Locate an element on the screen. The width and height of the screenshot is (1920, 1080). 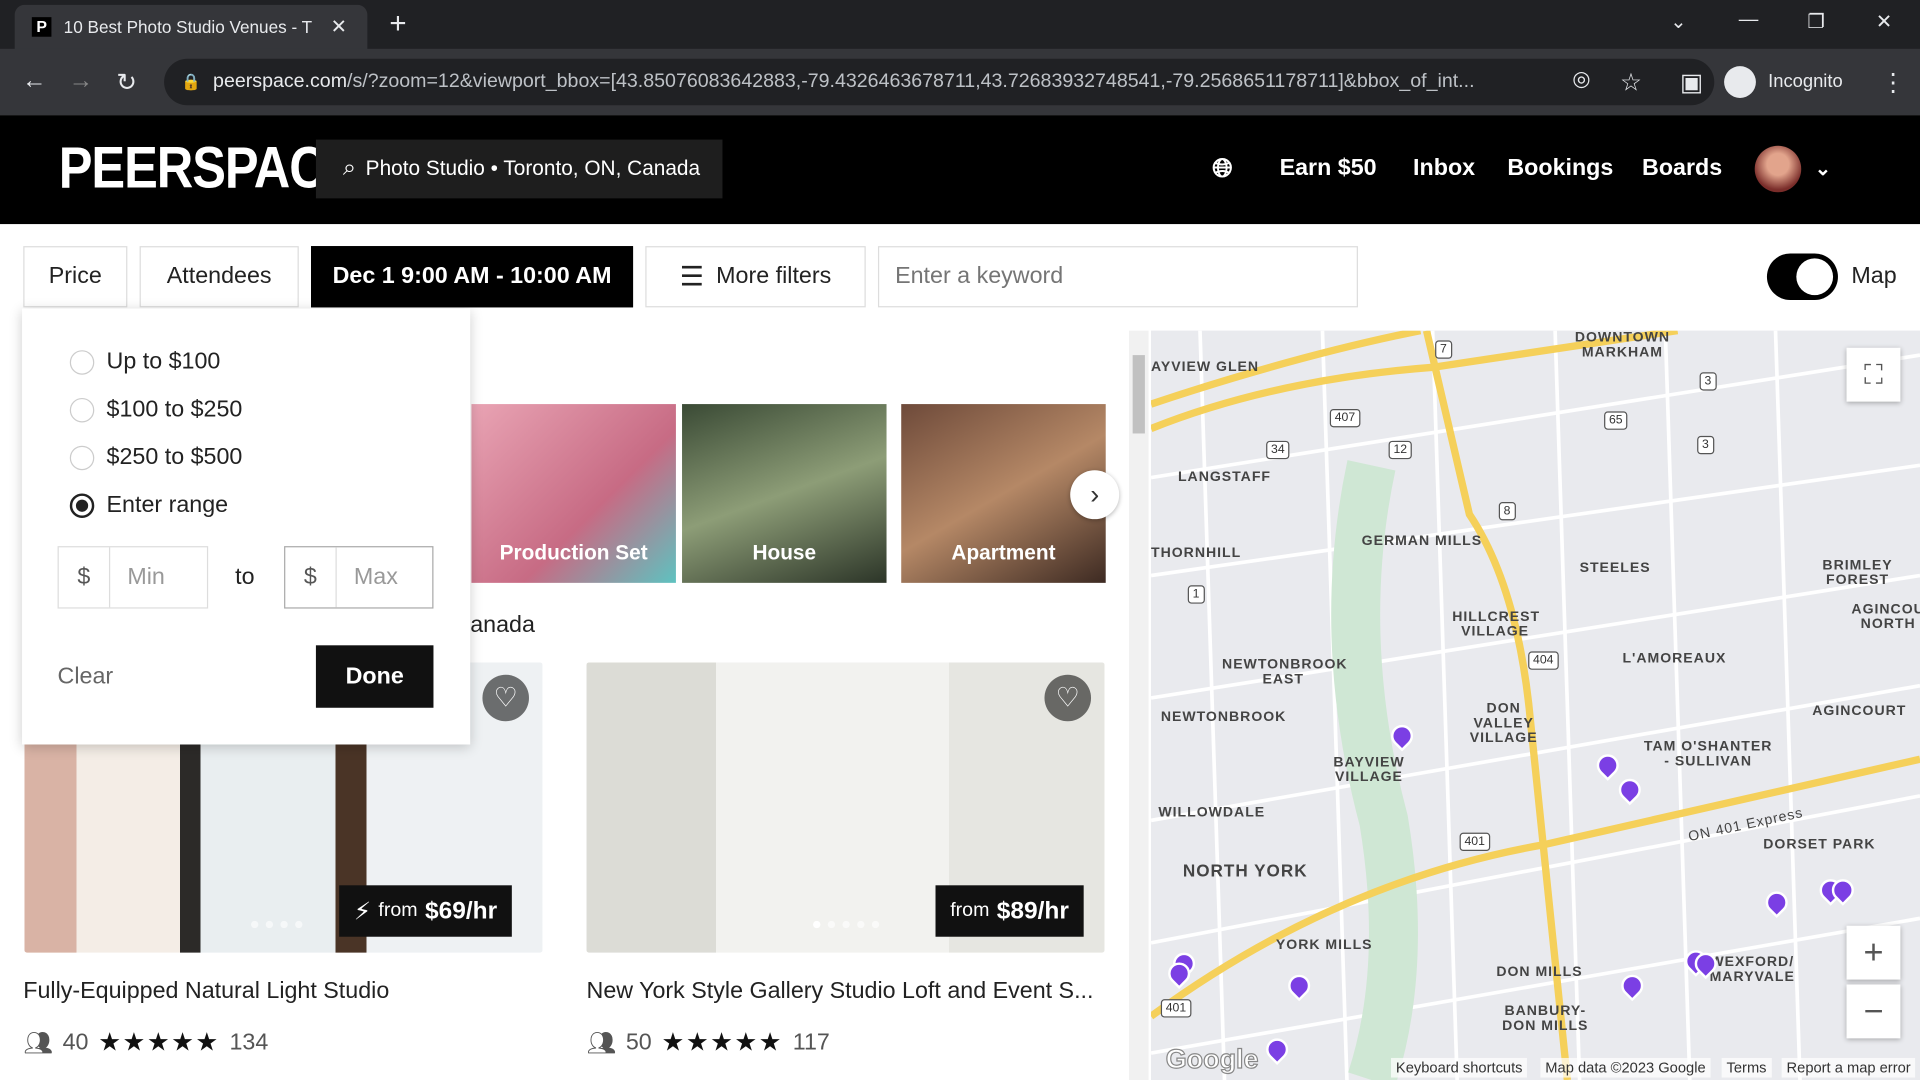
highway-shield: 34 is located at coordinates (1278, 450).